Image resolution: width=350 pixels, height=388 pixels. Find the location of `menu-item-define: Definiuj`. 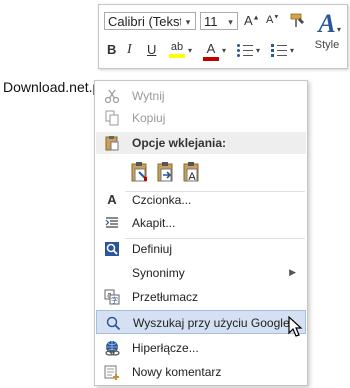

menu-item-define: Definiuj is located at coordinates (201, 249).